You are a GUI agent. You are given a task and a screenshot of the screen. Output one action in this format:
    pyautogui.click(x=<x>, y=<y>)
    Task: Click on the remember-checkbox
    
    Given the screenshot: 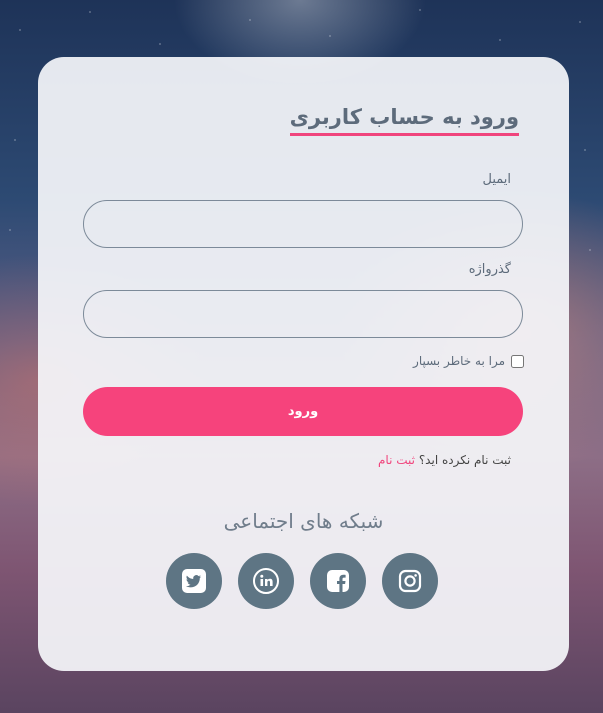 What is the action you would take?
    pyautogui.click(x=517, y=361)
    